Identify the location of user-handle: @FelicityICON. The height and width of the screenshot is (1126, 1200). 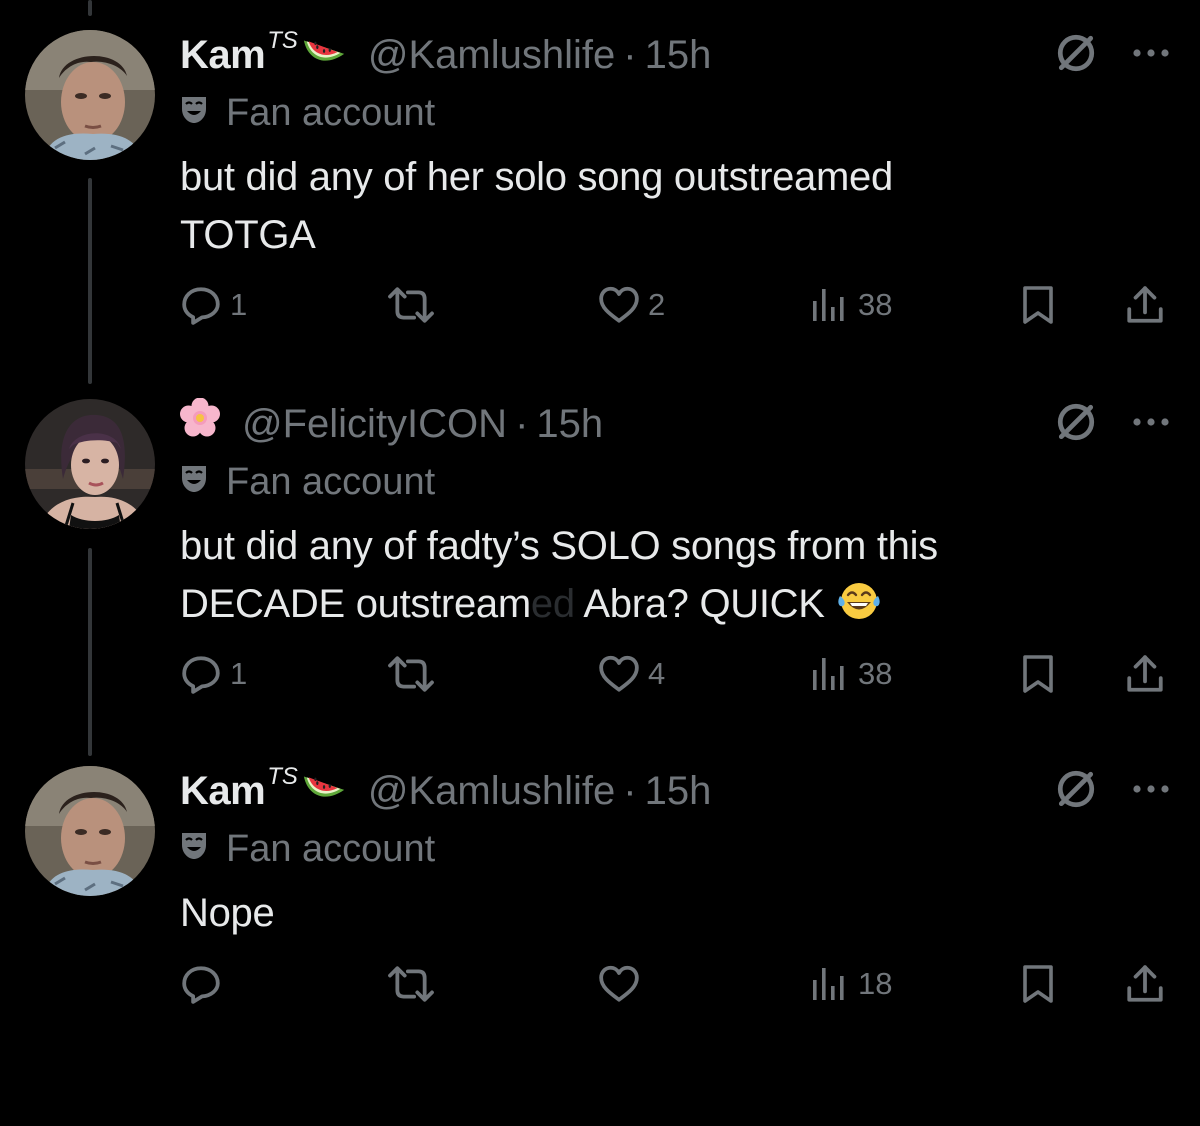
(374, 424).